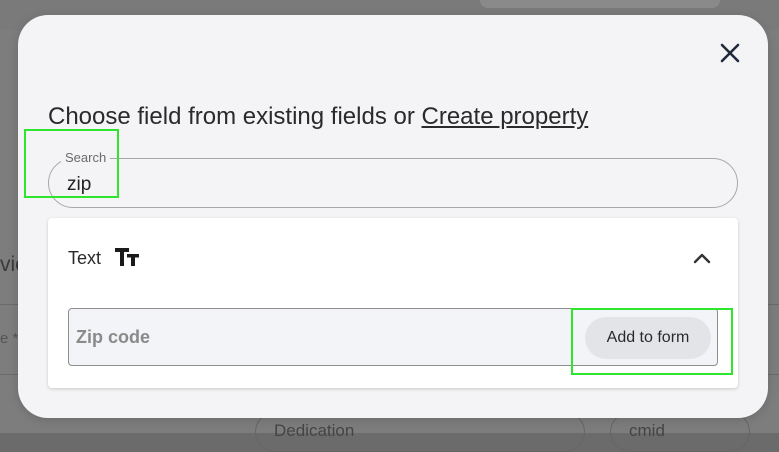  I want to click on field-result-row: Zip code Add to form, so click(393, 337).